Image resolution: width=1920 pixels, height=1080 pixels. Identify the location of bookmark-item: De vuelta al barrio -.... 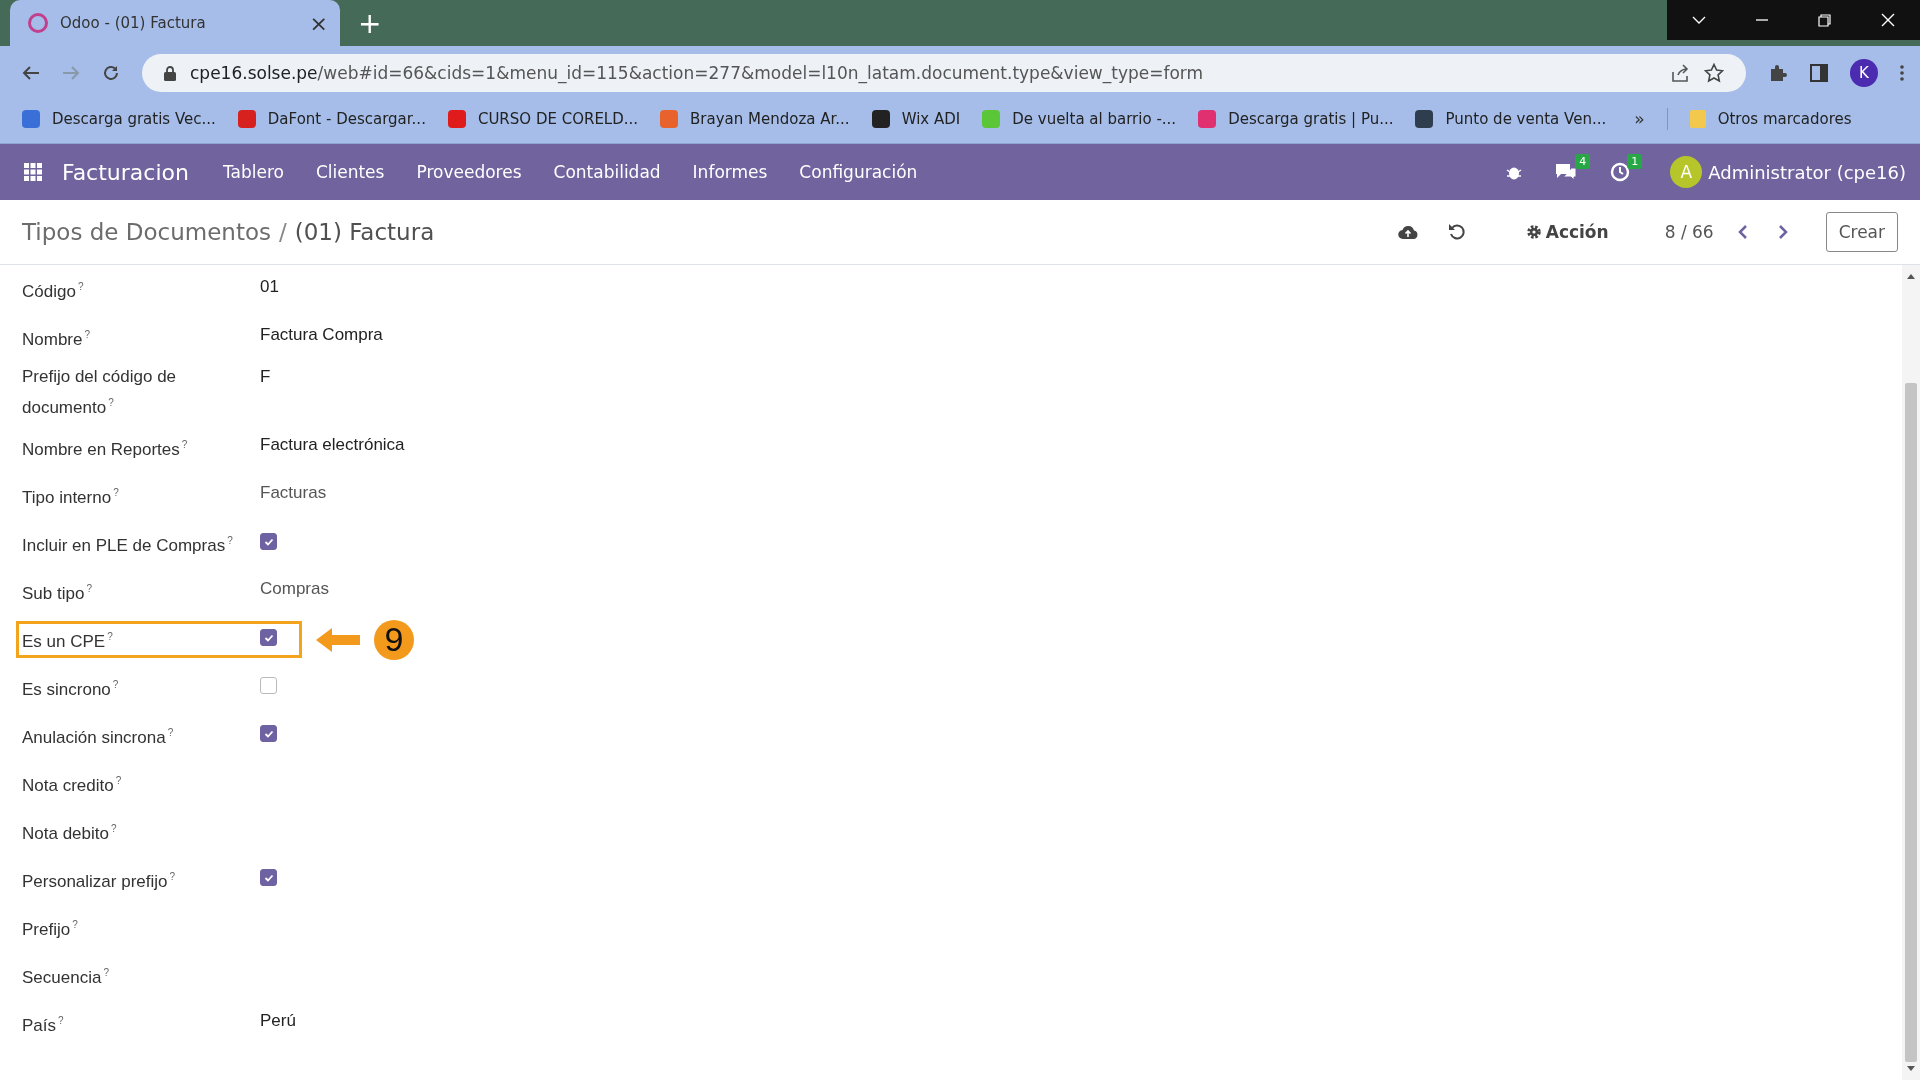
(1079, 118).